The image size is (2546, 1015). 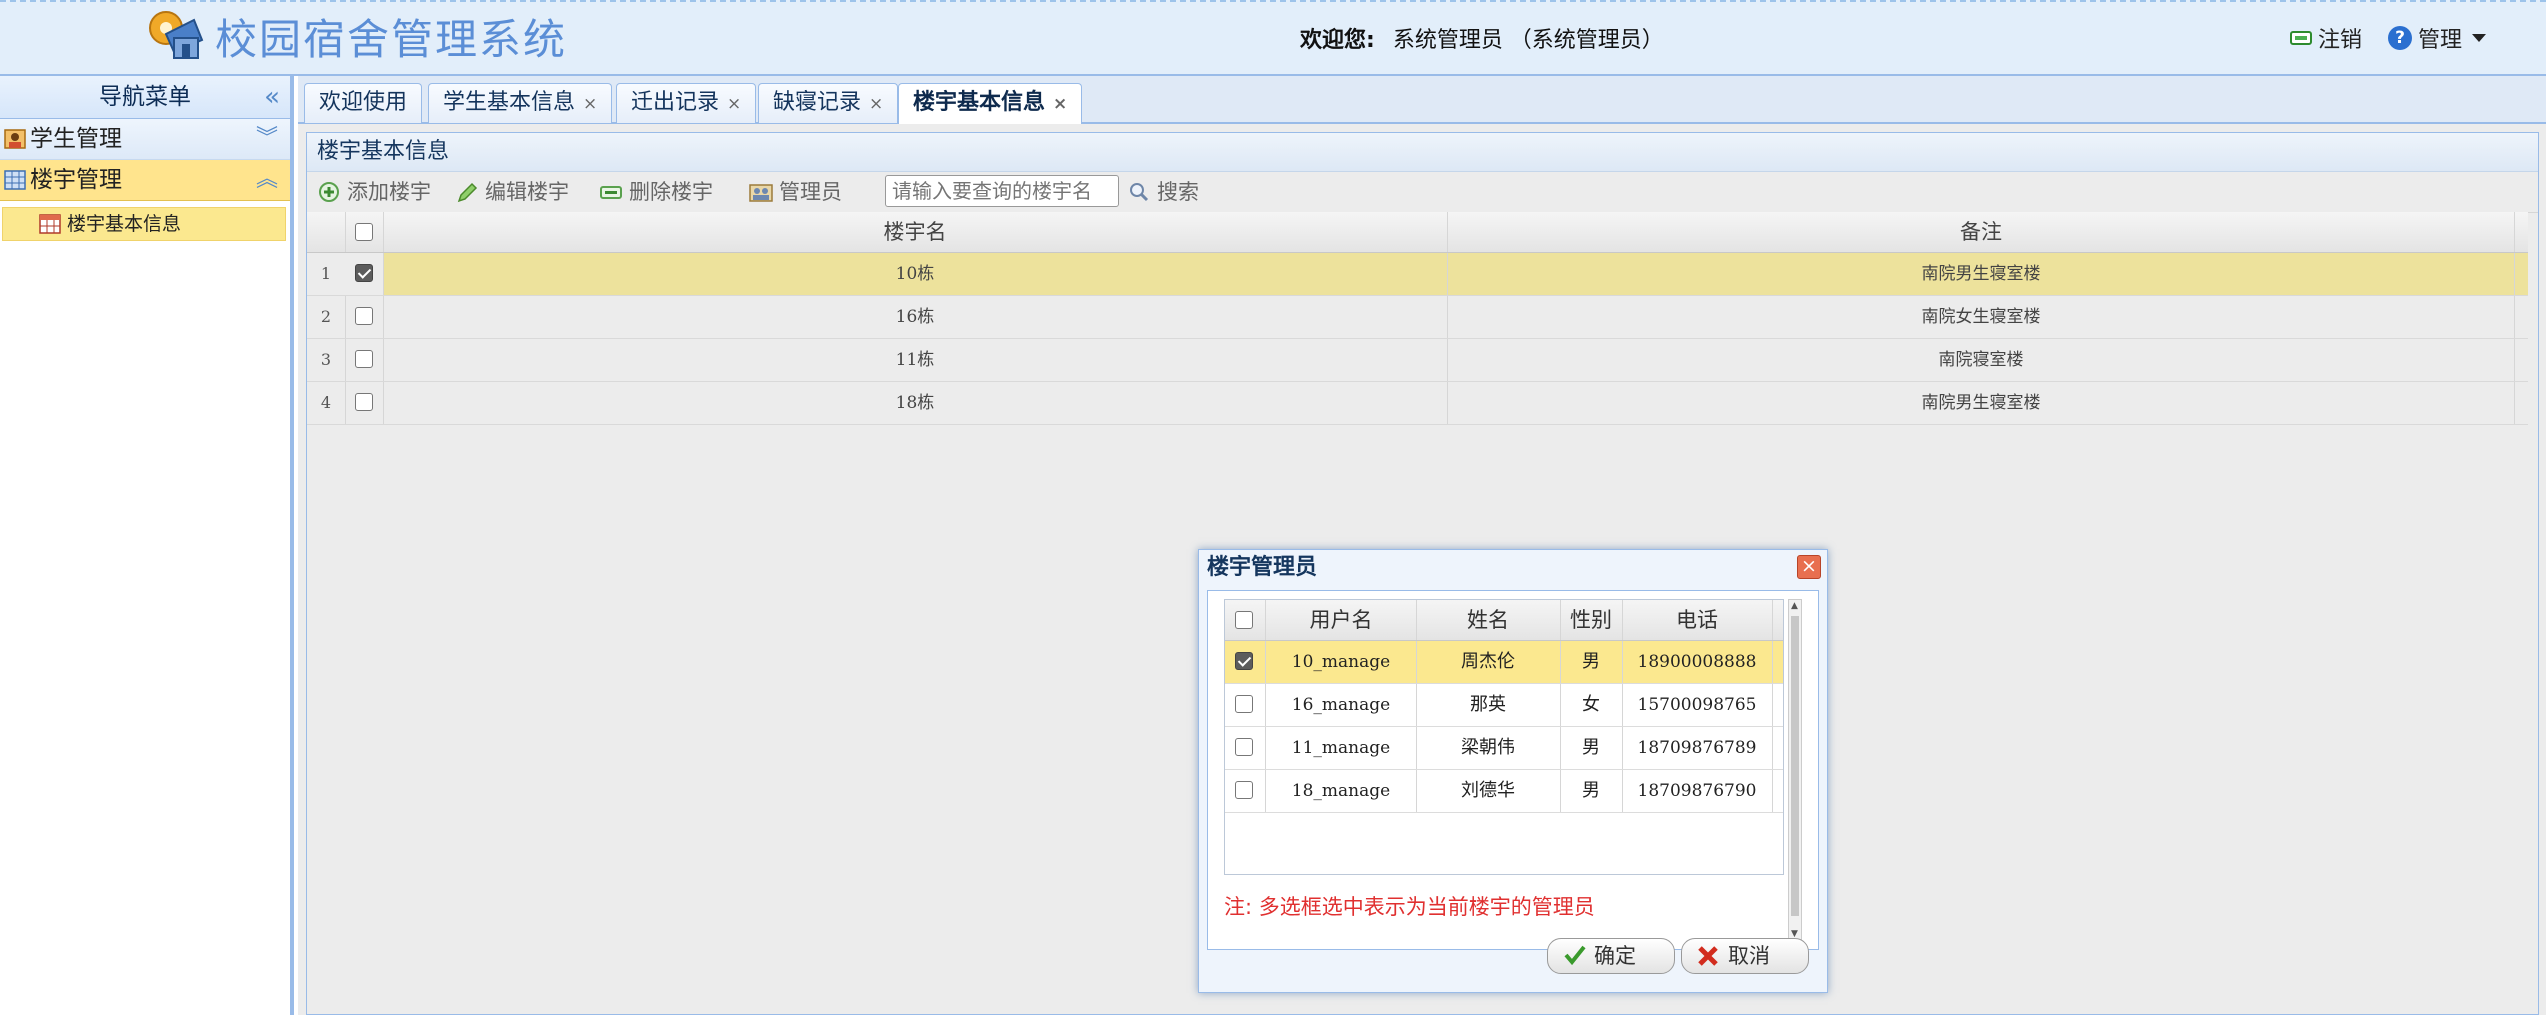 What do you see at coordinates (671, 192) in the screenshot?
I see `delete-building-label: 删除楼宇` at bounding box center [671, 192].